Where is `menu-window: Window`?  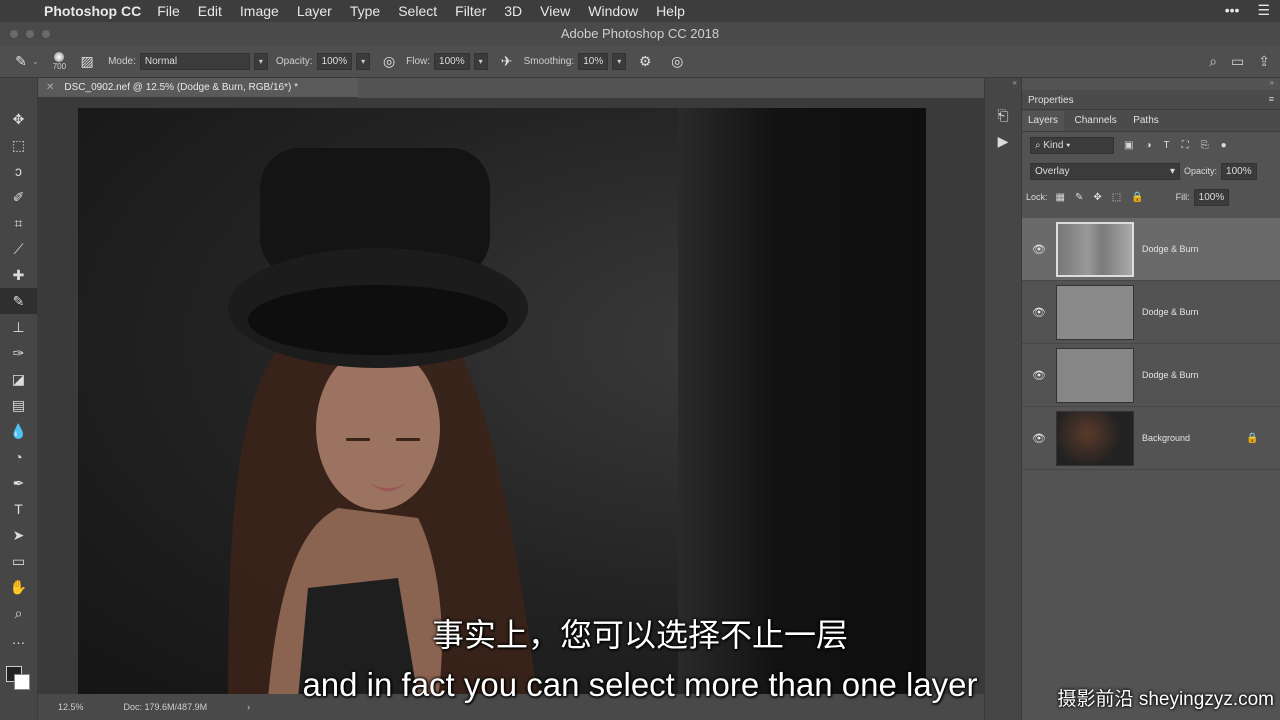 menu-window: Window is located at coordinates (613, 11).